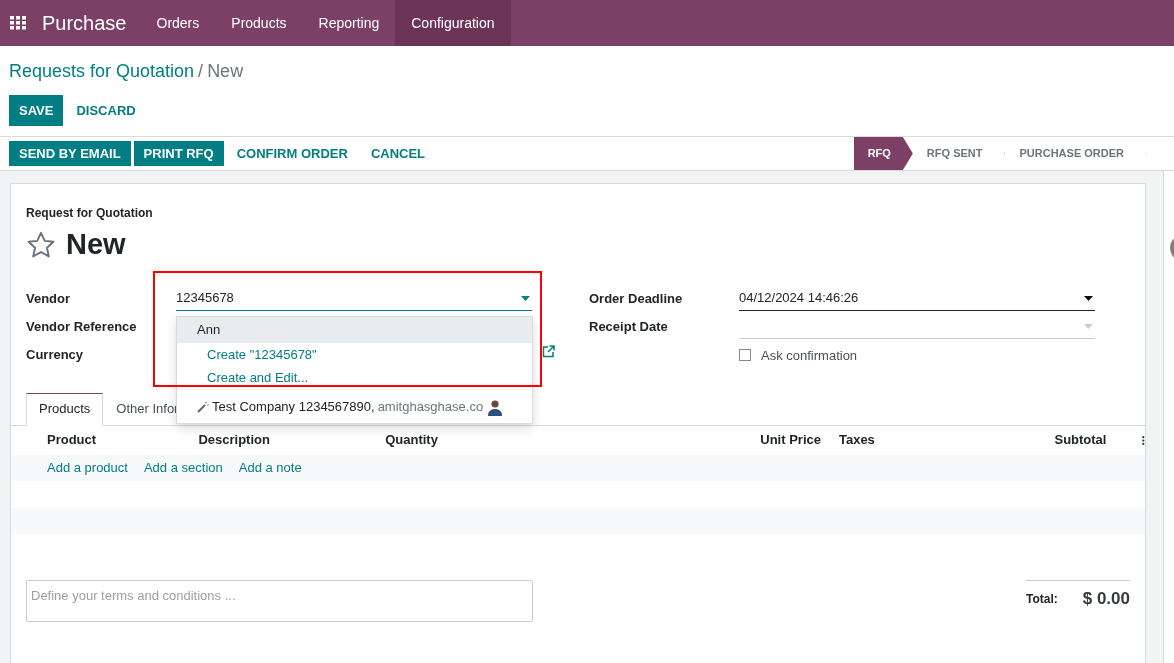 This screenshot has width=1174, height=663. I want to click on action-button: SAVE, so click(36, 110).